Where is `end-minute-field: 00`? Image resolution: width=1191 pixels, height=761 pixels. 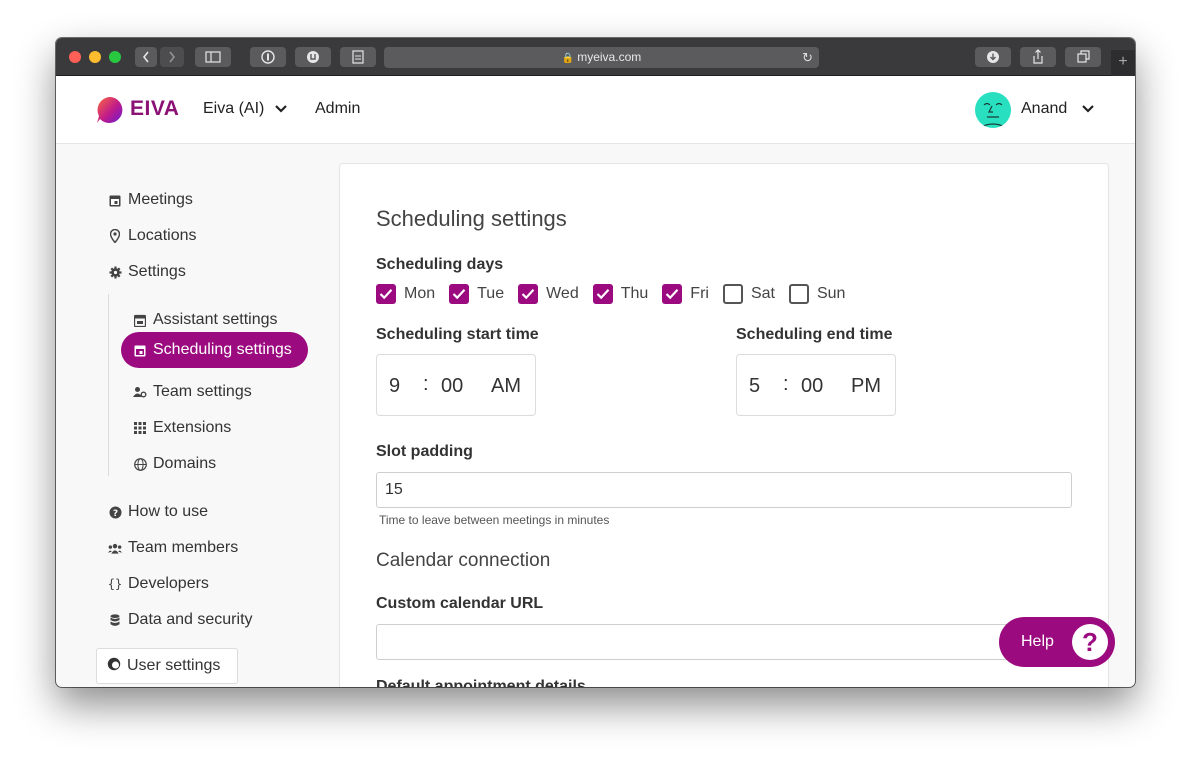 end-minute-field: 00 is located at coordinates (812, 386).